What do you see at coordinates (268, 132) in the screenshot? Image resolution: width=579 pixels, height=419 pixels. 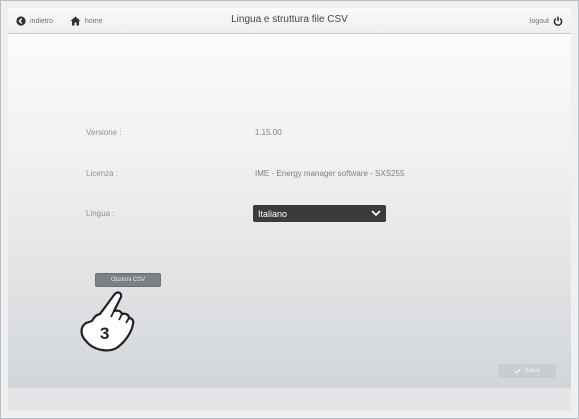 I see `version-value: 1.15.00` at bounding box center [268, 132].